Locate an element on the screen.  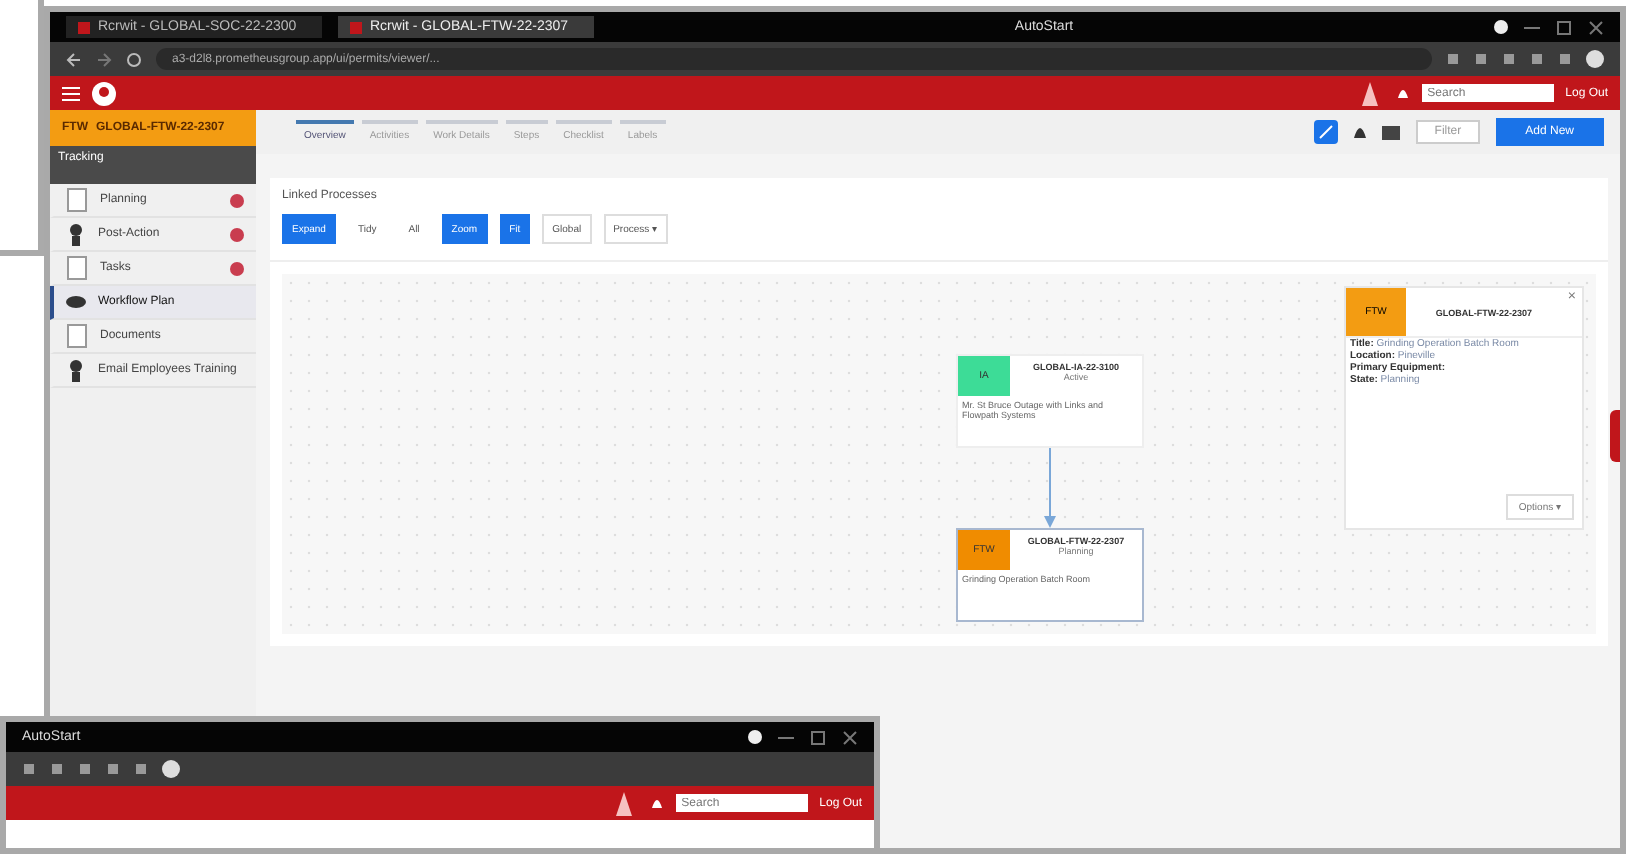
forward-arrow-icon is located at coordinates (104, 59).